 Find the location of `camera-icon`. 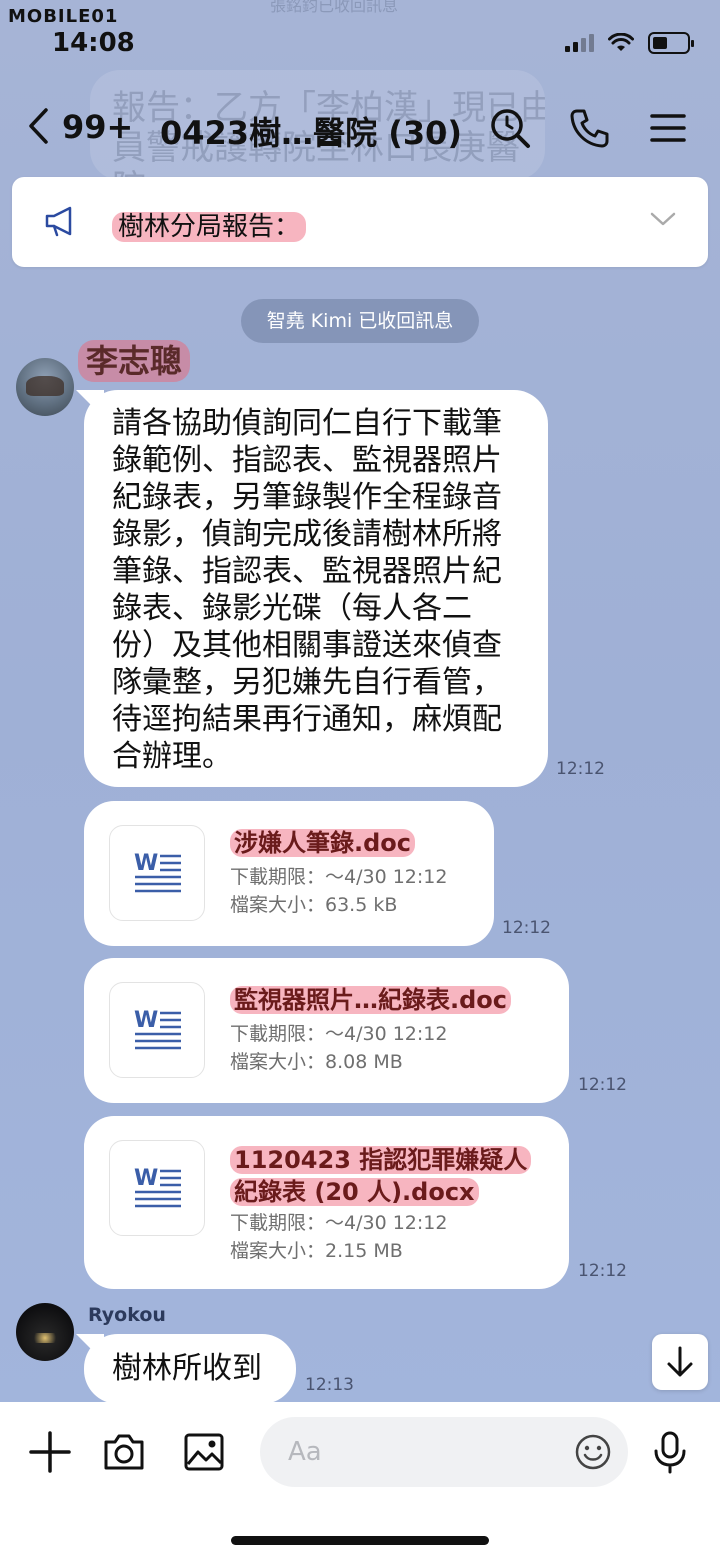

camera-icon is located at coordinates (124, 1452).